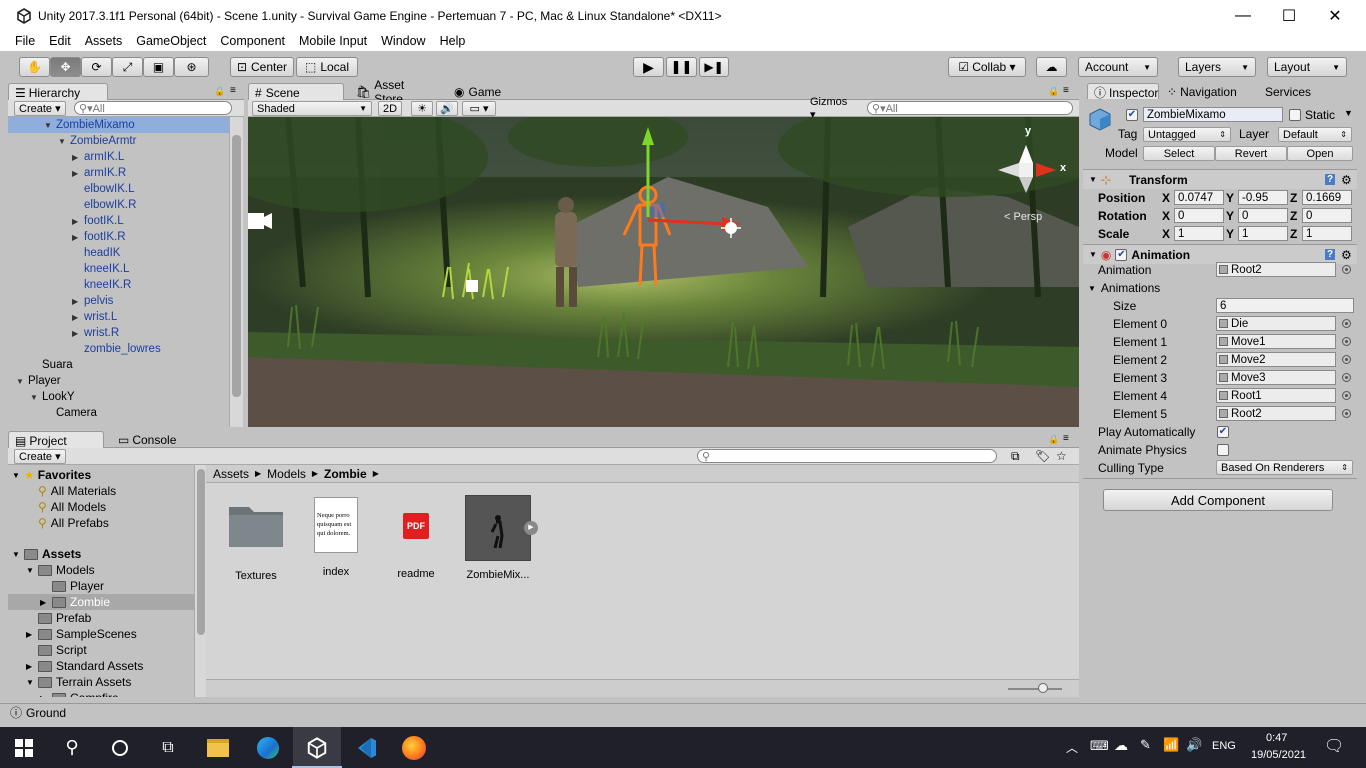 Image resolution: width=1366 pixels, height=768 pixels. I want to click on account-dropdown: Account ▼, so click(1118, 67).